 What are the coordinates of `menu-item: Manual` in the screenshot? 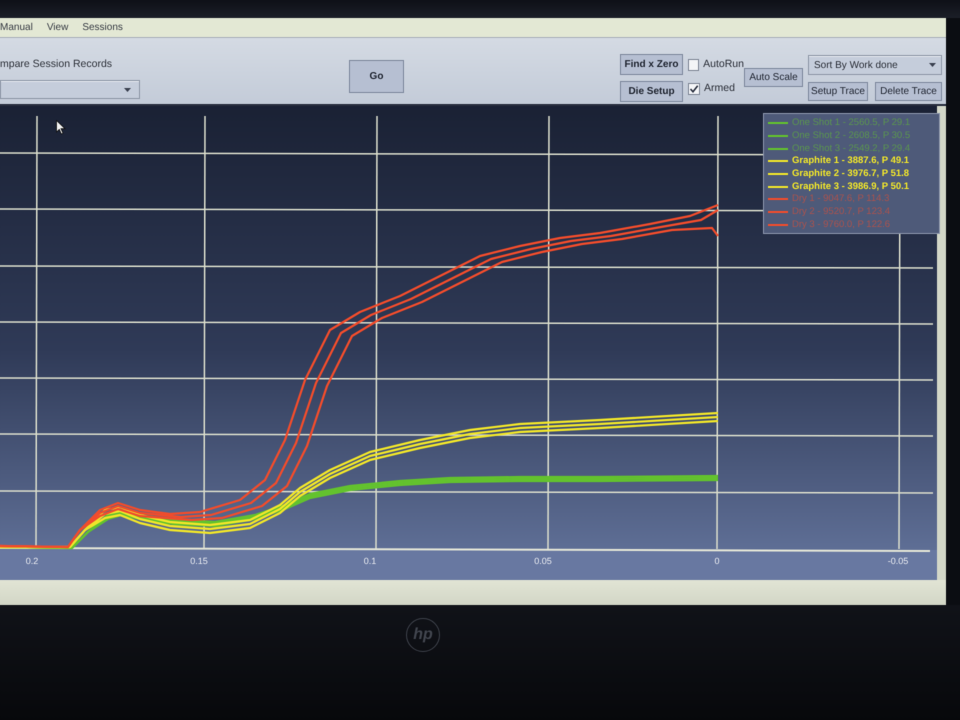 It's located at (16, 28).